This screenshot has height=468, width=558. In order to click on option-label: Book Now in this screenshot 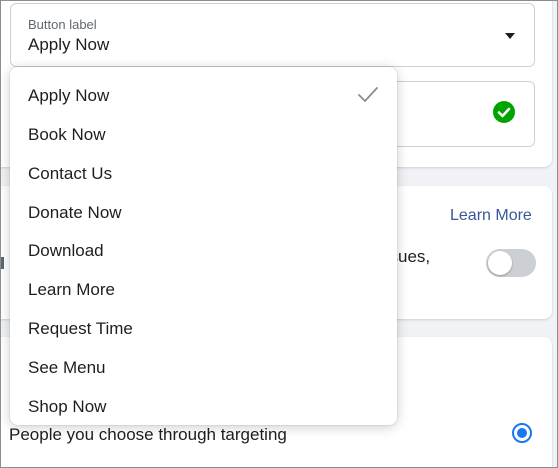, I will do `click(67, 134)`.